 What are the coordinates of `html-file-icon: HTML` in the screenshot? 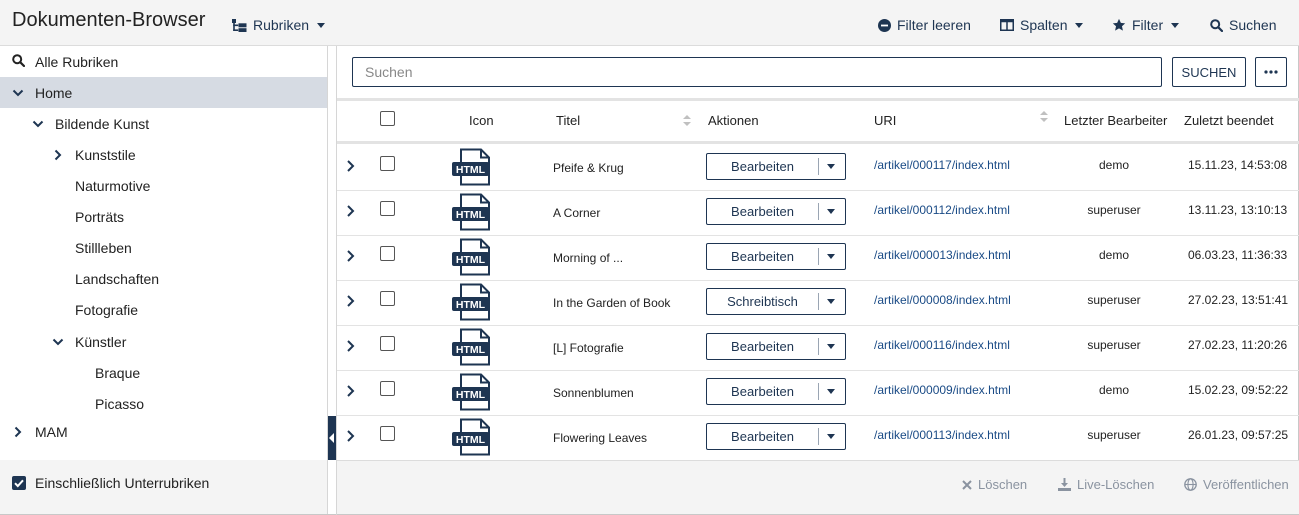 It's located at (471, 347).